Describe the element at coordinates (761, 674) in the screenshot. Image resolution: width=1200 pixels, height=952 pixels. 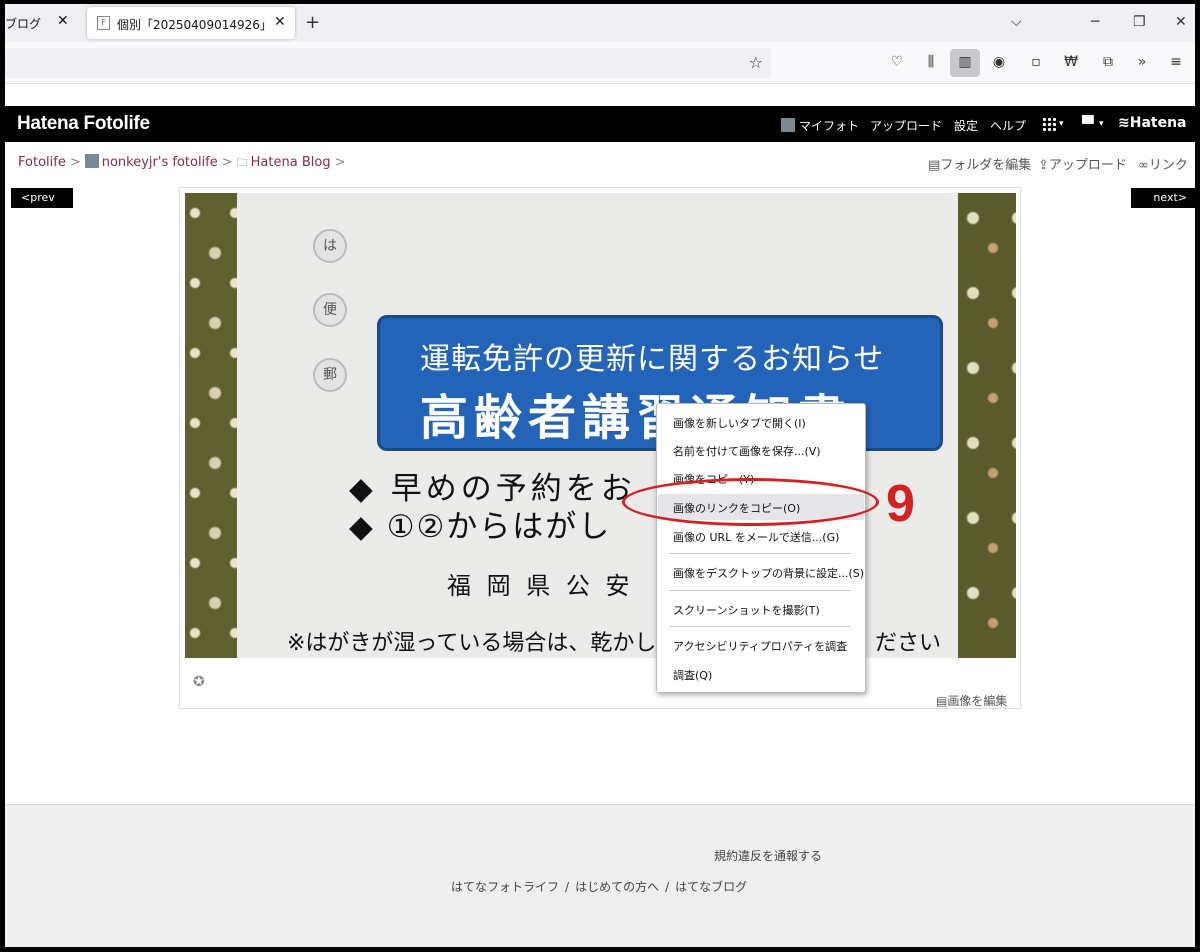
I see `menu-inspect: 調査(Q)` at that location.